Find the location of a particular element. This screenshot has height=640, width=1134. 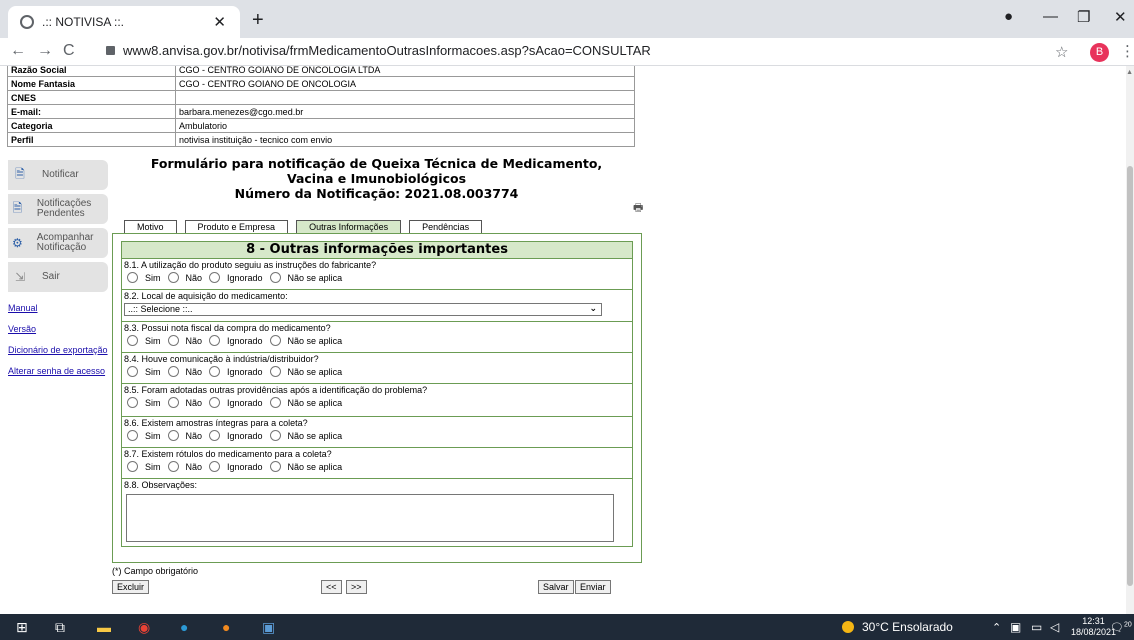

minimize-button: — is located at coordinates (1050, 16).